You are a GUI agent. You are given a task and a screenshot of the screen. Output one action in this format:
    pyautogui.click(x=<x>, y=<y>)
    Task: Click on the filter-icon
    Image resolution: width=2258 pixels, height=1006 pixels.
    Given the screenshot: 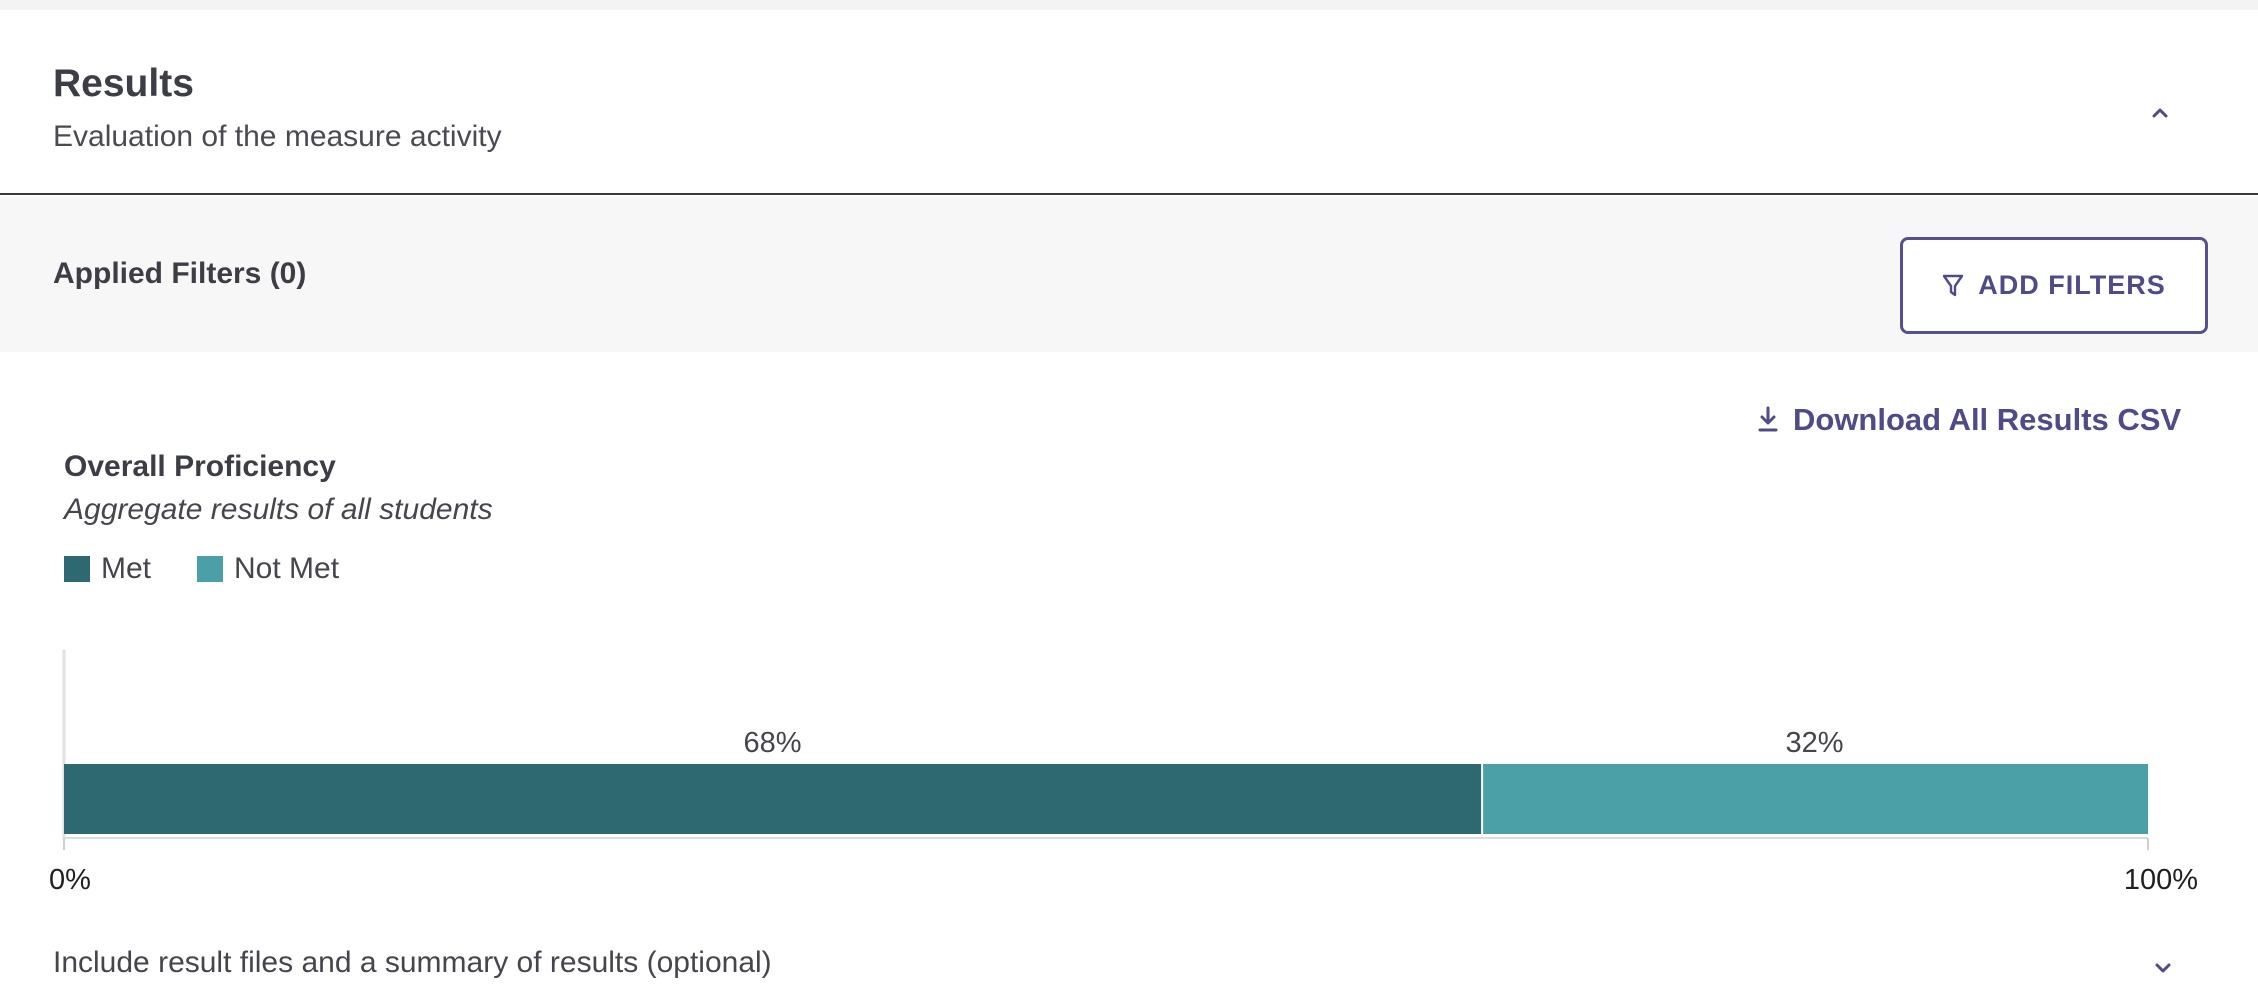 What is the action you would take?
    pyautogui.click(x=1953, y=285)
    